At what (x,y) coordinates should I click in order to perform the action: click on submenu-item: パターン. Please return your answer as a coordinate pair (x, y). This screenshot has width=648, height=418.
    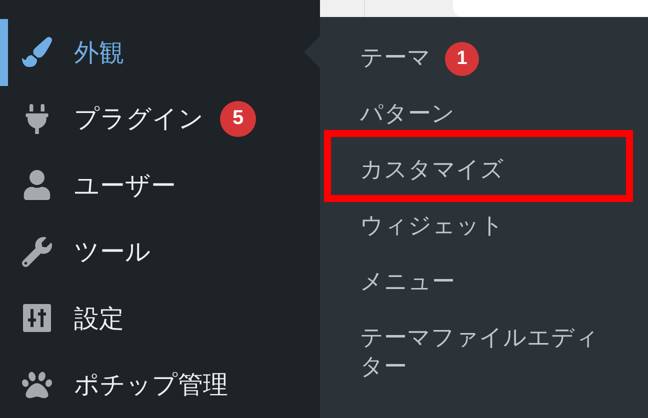
    Looking at the image, I should click on (407, 114).